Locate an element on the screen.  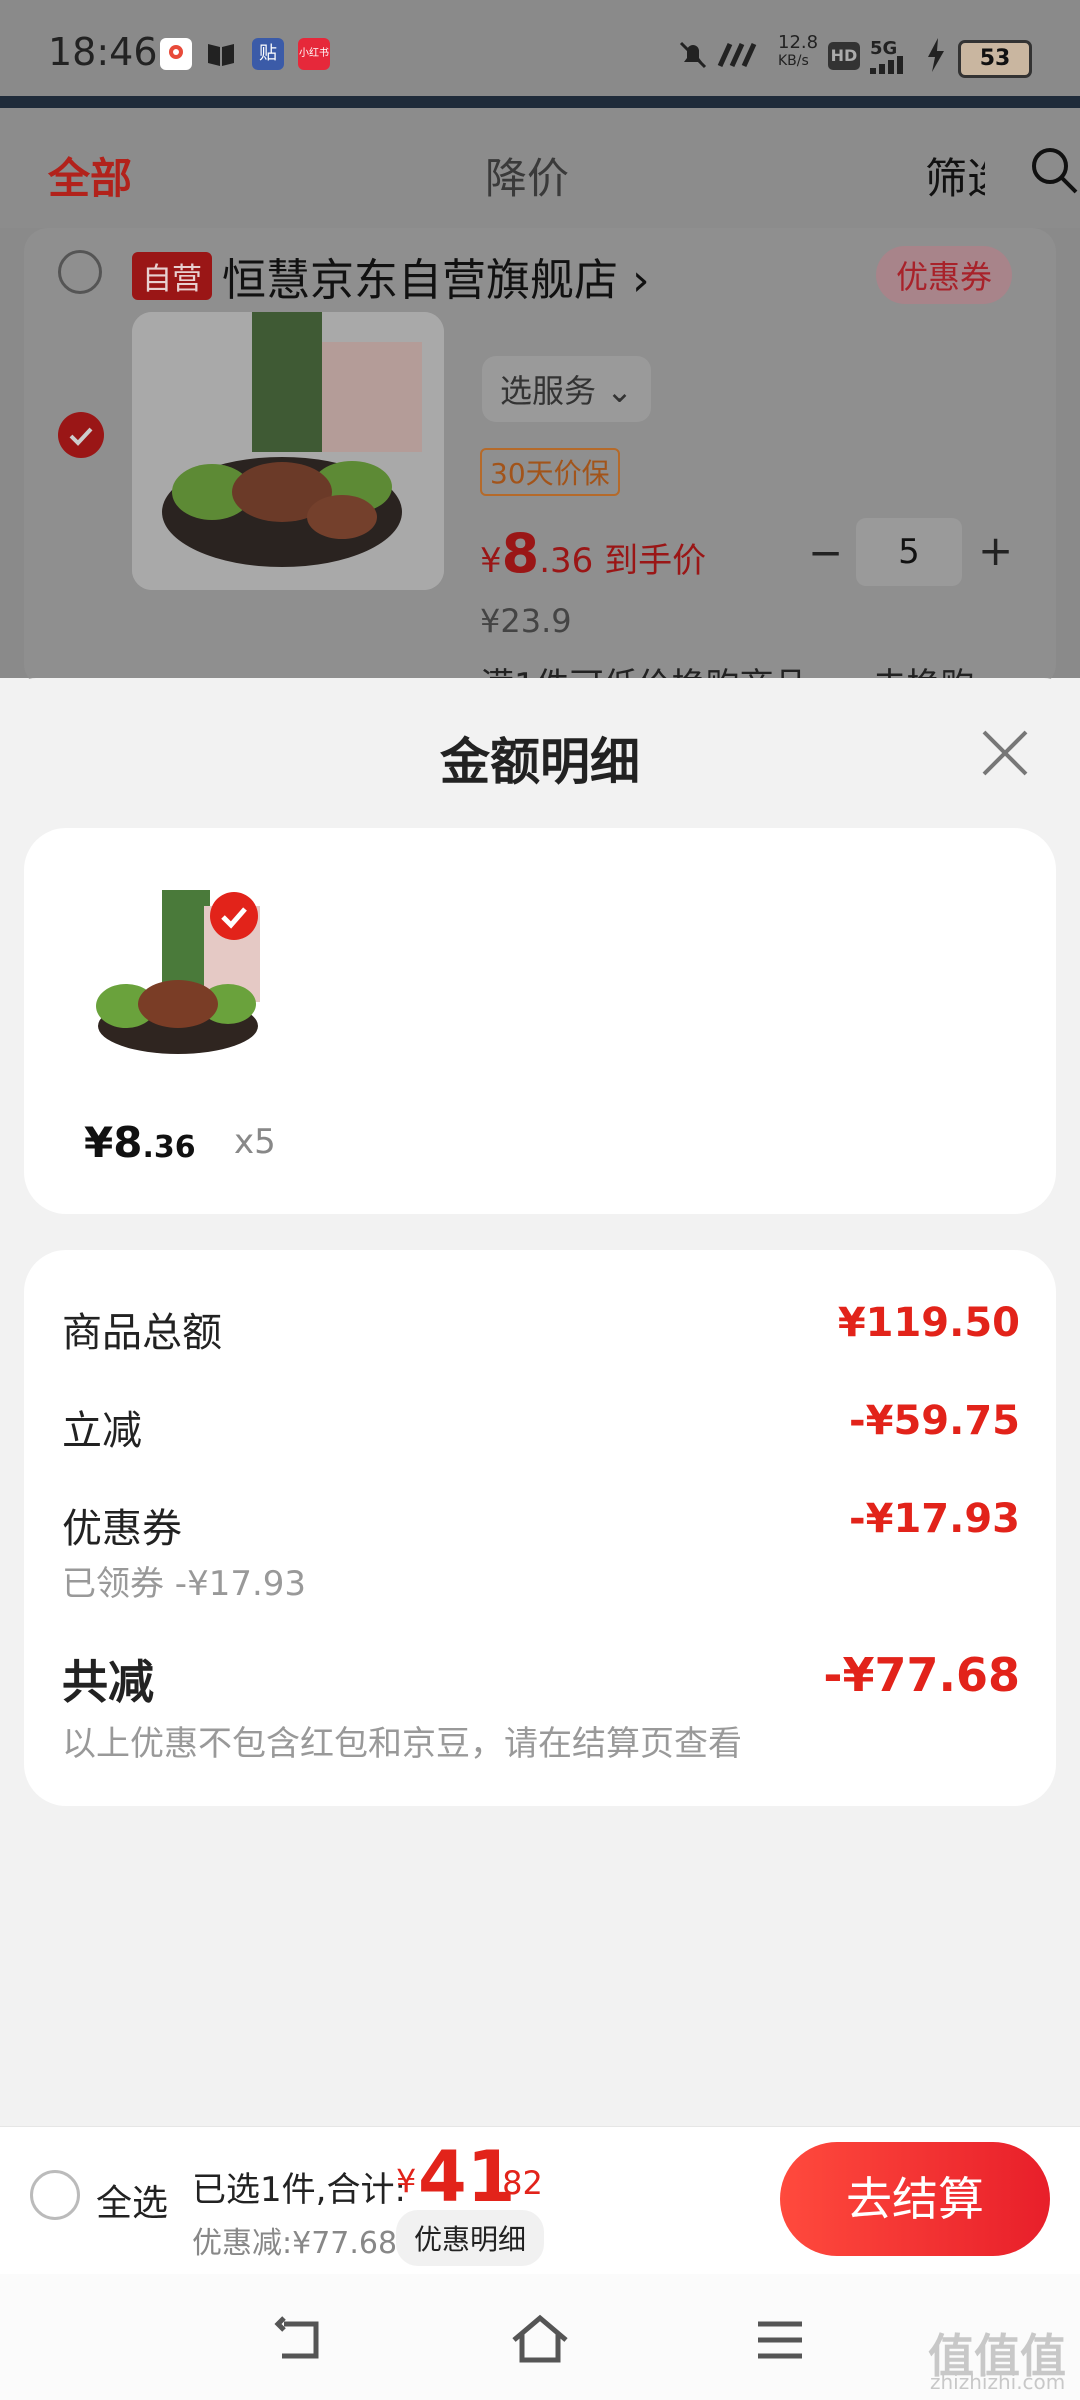
discount-amount: 优惠减:¥77.68 is located at coordinates (295, 2243).